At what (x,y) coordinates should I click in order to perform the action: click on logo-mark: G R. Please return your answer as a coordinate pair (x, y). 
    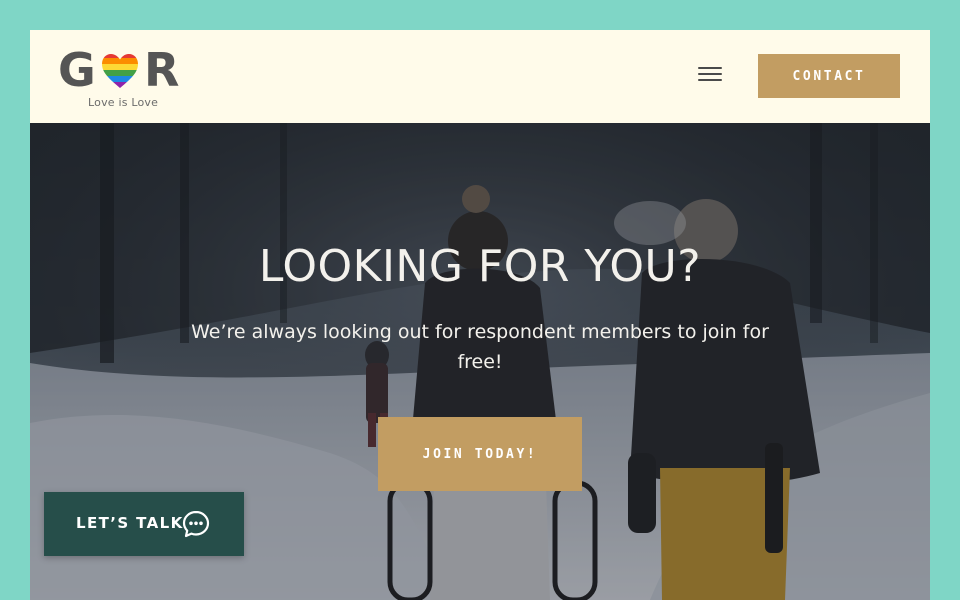
    Looking at the image, I should click on (118, 69).